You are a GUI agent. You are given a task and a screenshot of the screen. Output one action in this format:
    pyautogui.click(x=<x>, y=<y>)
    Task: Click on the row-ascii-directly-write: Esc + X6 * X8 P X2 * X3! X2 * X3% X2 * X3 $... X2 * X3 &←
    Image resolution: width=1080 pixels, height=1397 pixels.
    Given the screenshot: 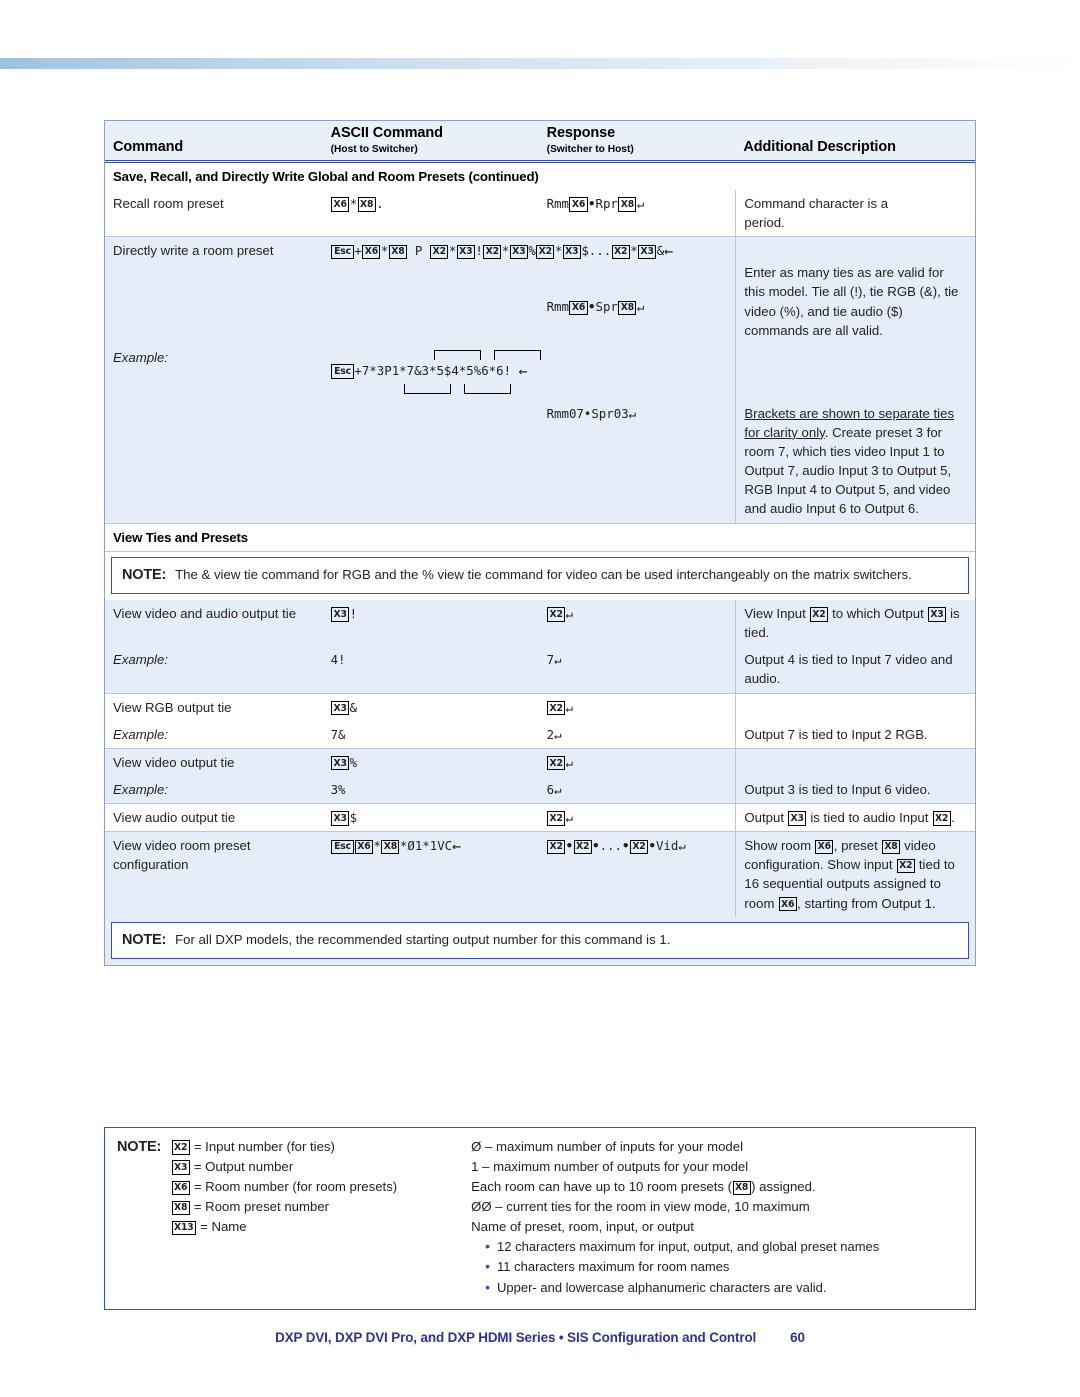 What is the action you would take?
    pyautogui.click(x=529, y=265)
    